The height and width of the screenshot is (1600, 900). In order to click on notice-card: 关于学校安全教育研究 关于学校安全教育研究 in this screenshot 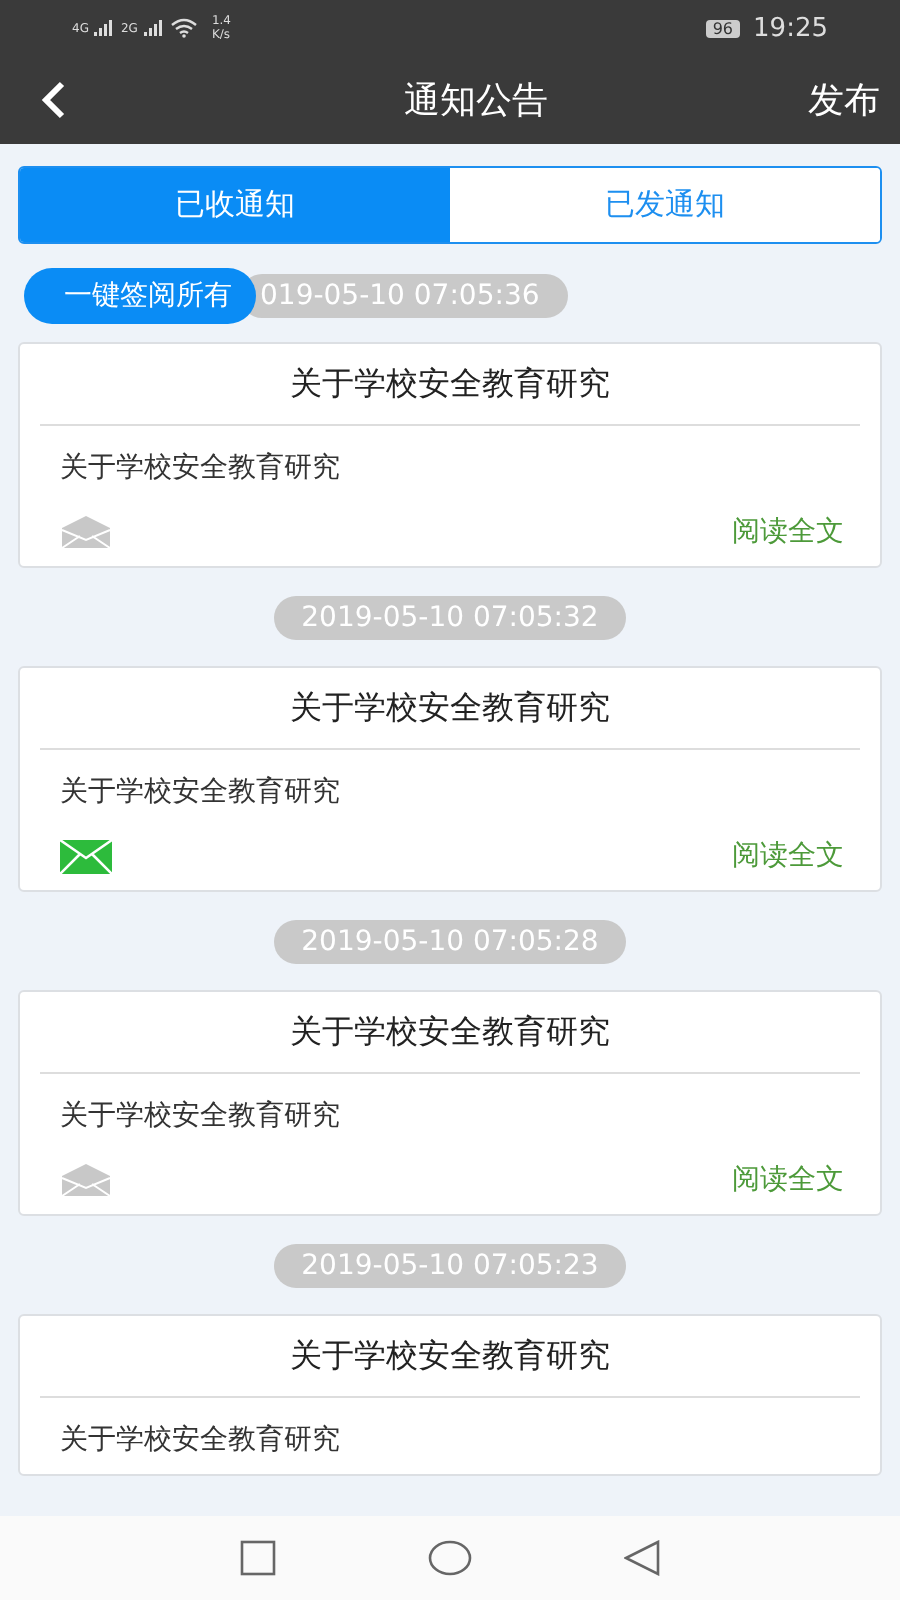, I will do `click(450, 1395)`.